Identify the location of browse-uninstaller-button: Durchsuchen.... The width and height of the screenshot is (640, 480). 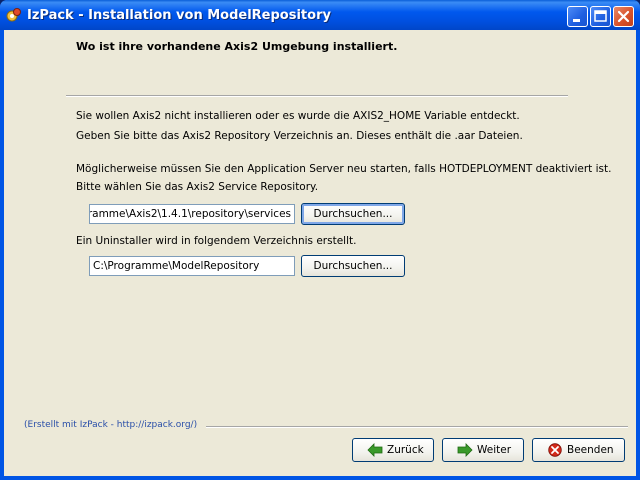
(353, 266).